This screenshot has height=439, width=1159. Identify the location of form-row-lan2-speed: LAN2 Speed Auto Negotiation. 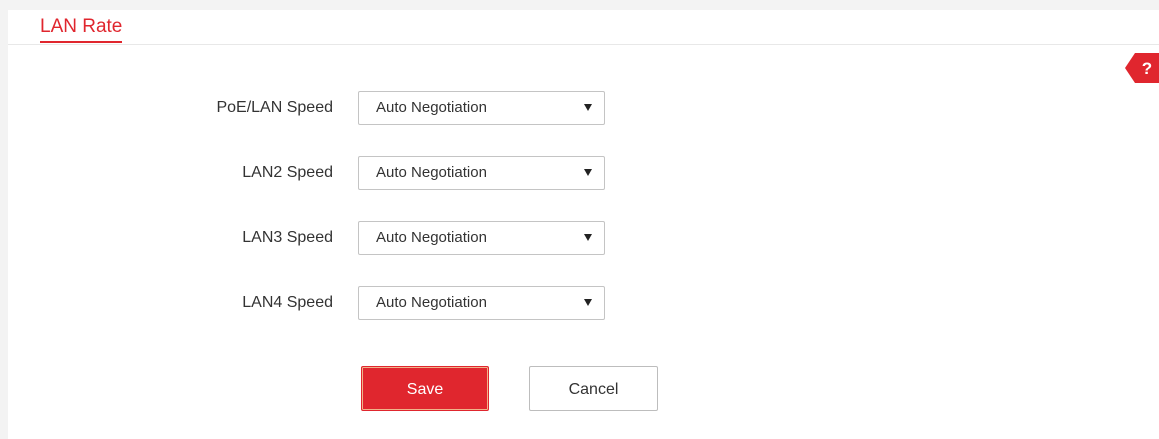
(358, 173).